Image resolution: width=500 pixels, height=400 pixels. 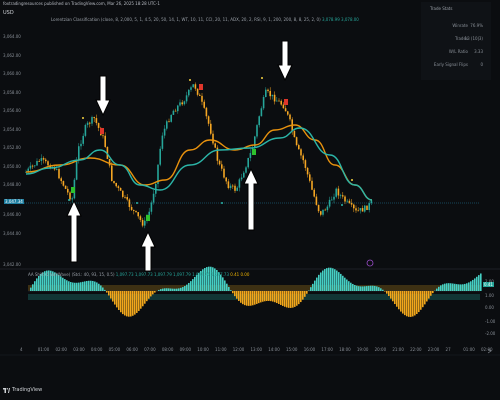 I want to click on time-tick: 03:00, so click(x=79, y=349).